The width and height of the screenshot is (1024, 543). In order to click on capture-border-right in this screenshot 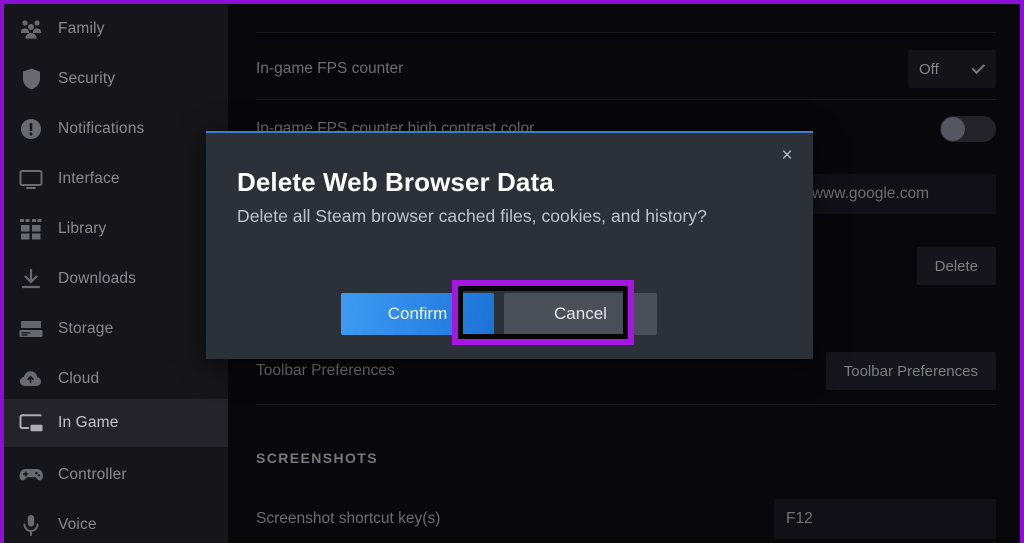, I will do `click(1022, 271)`.